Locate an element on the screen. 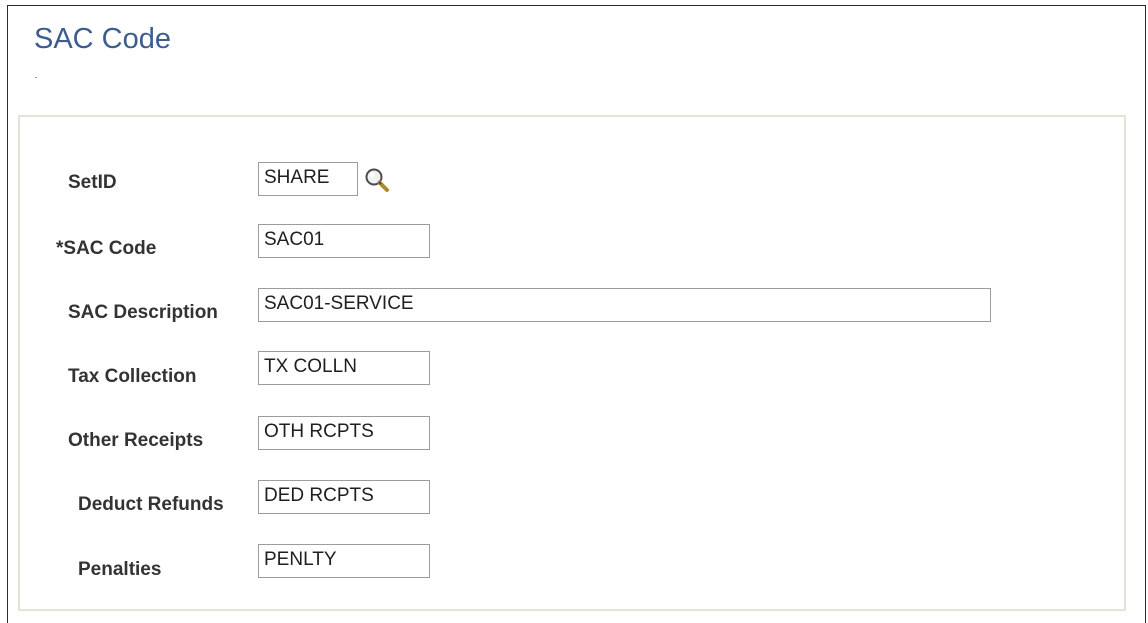 The height and width of the screenshot is (623, 1148). tax-collection-input: TX COLLN is located at coordinates (344, 368).